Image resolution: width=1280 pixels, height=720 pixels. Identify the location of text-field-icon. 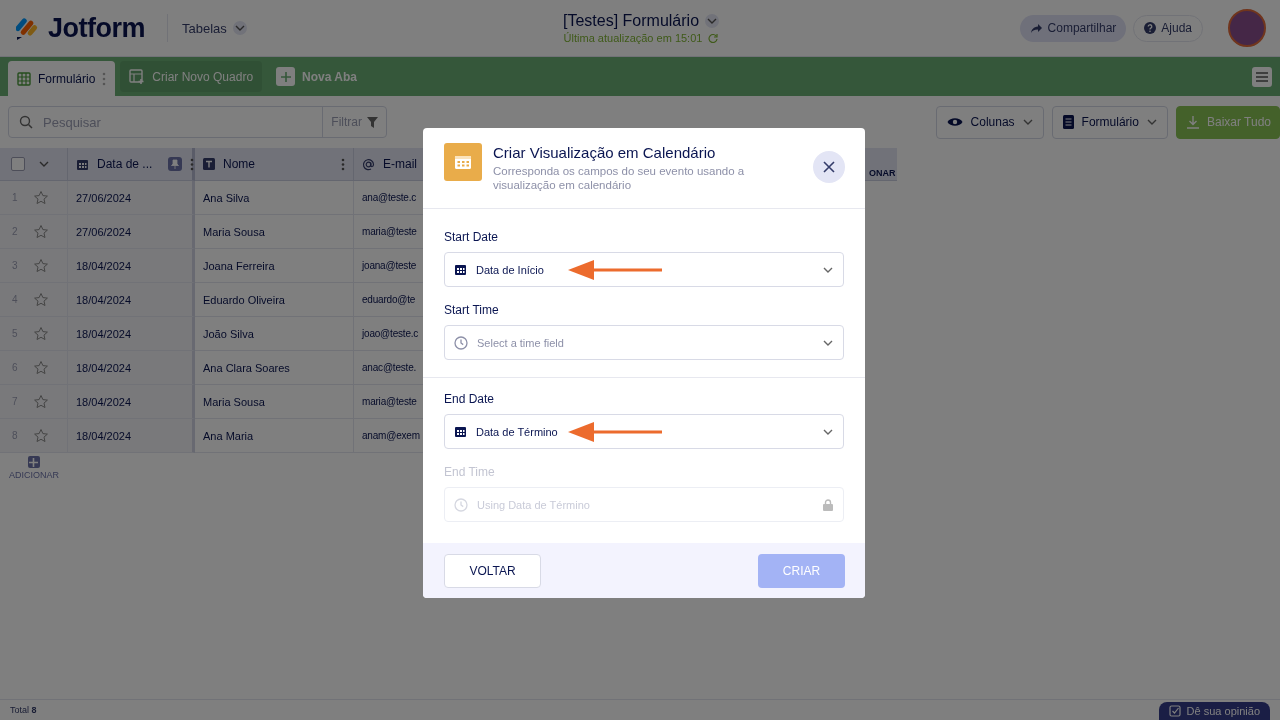
(209, 164).